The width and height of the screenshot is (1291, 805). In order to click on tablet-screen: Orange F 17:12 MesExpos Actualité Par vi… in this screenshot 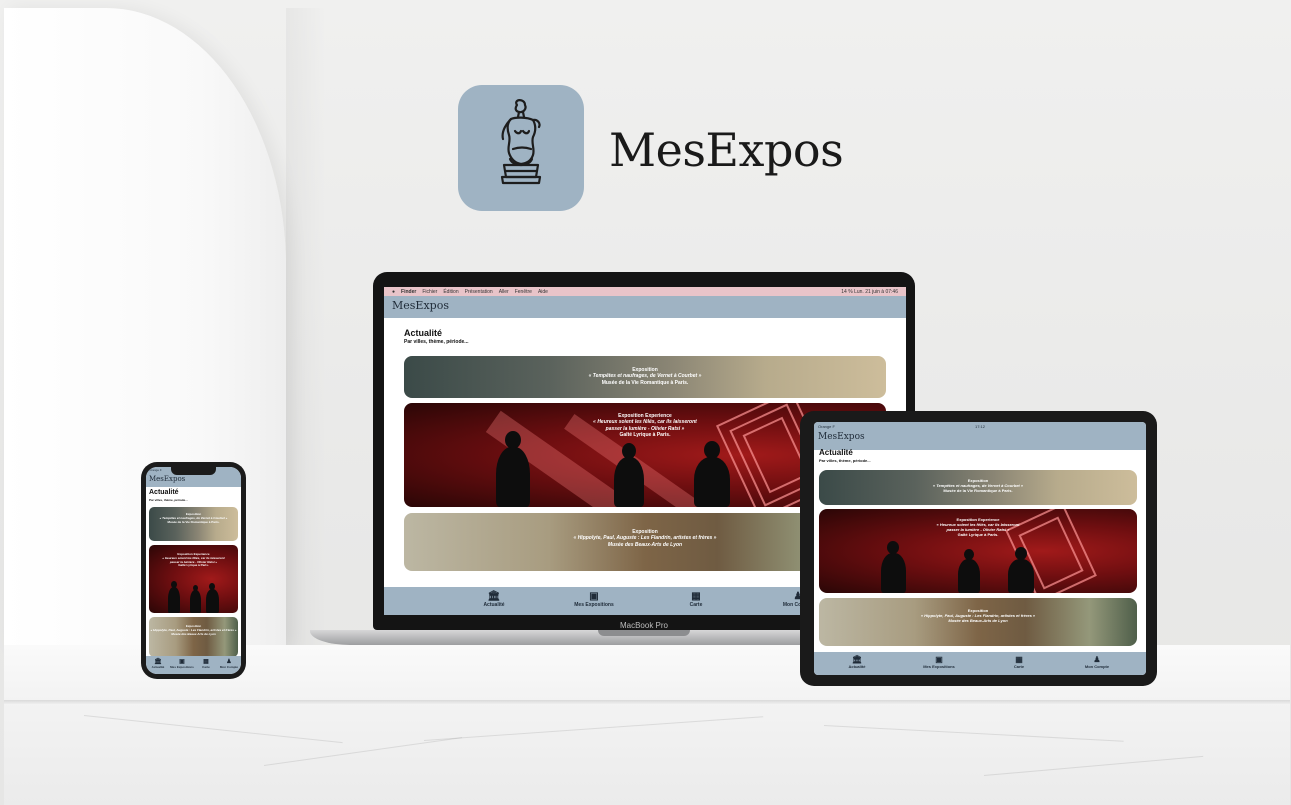, I will do `click(980, 548)`.